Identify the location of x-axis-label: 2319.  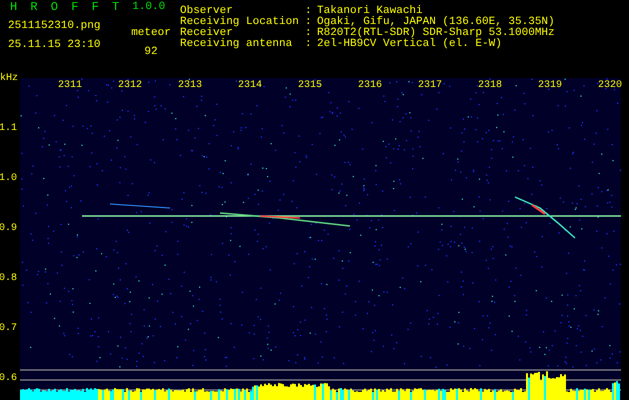
(549, 86).